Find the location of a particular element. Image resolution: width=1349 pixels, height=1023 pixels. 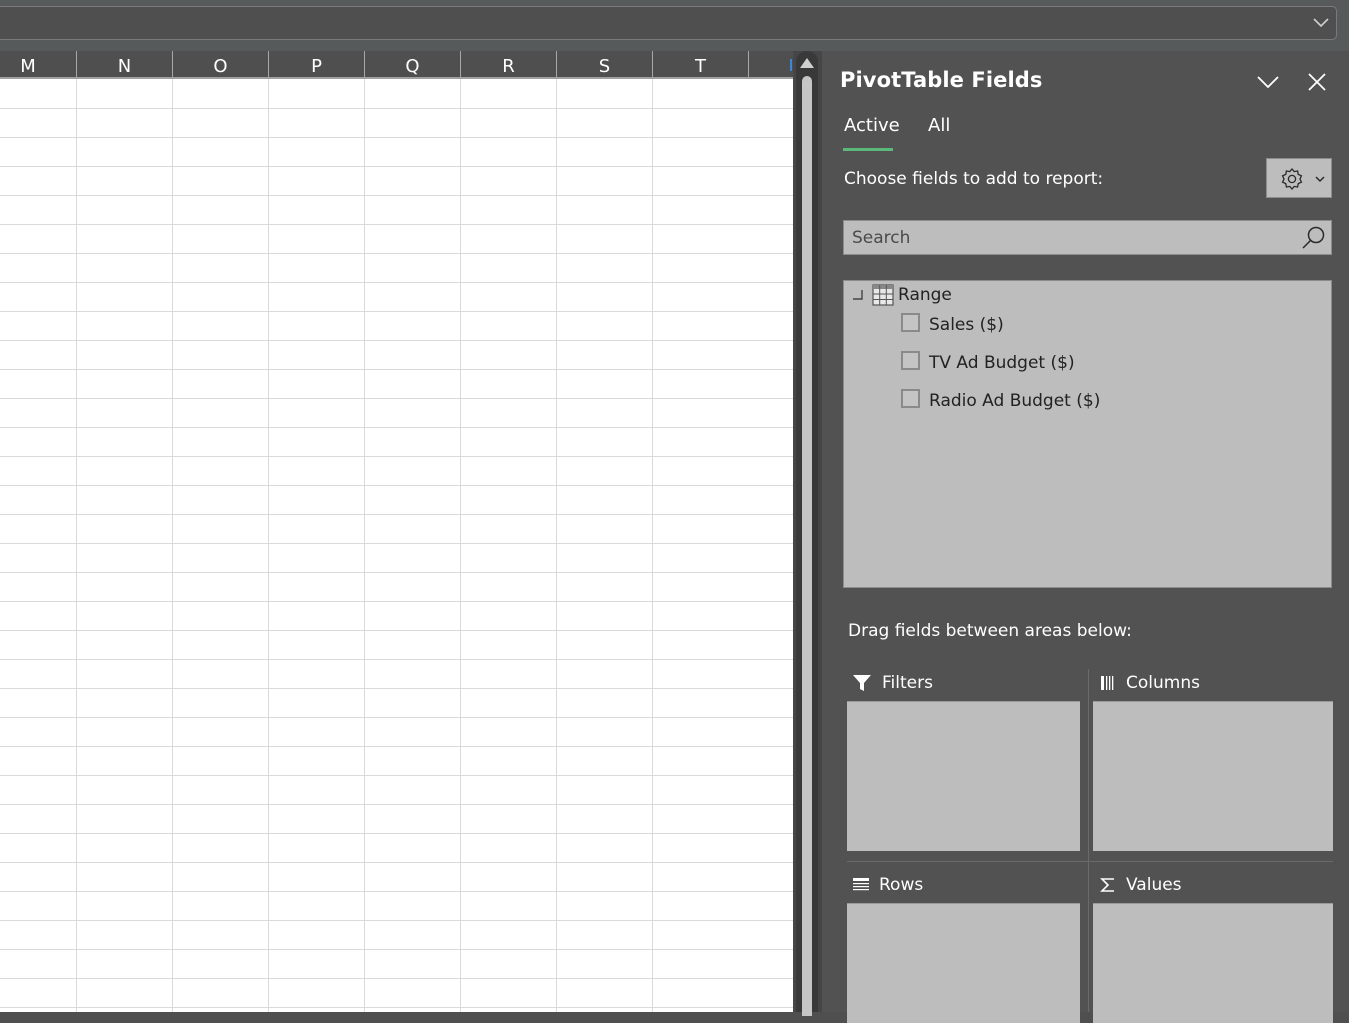

values-drop-zone is located at coordinates (1213, 963).